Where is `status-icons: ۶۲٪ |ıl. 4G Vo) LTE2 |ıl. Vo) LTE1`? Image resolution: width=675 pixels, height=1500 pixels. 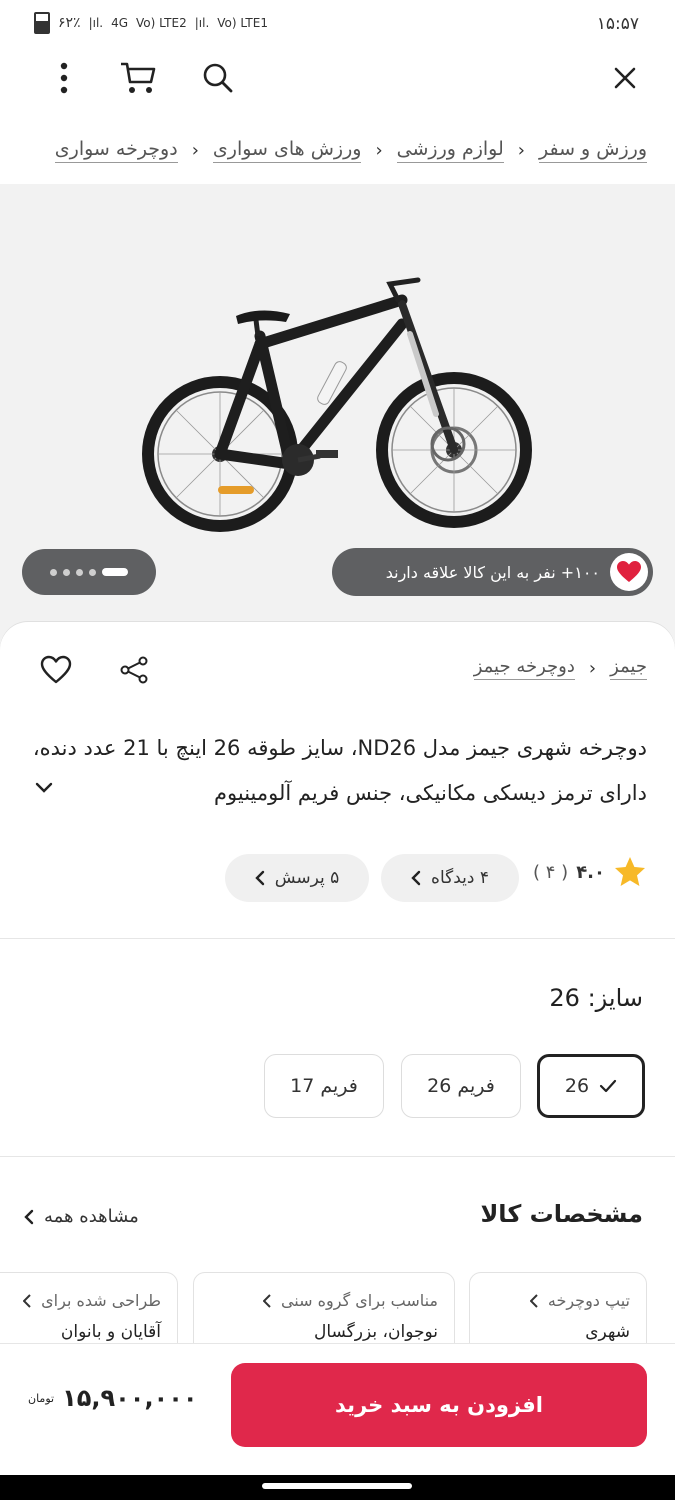 status-icons: ۶۲٪ |ıl. 4G Vo) LTE2 |ıl. Vo) LTE1 is located at coordinates (151, 23).